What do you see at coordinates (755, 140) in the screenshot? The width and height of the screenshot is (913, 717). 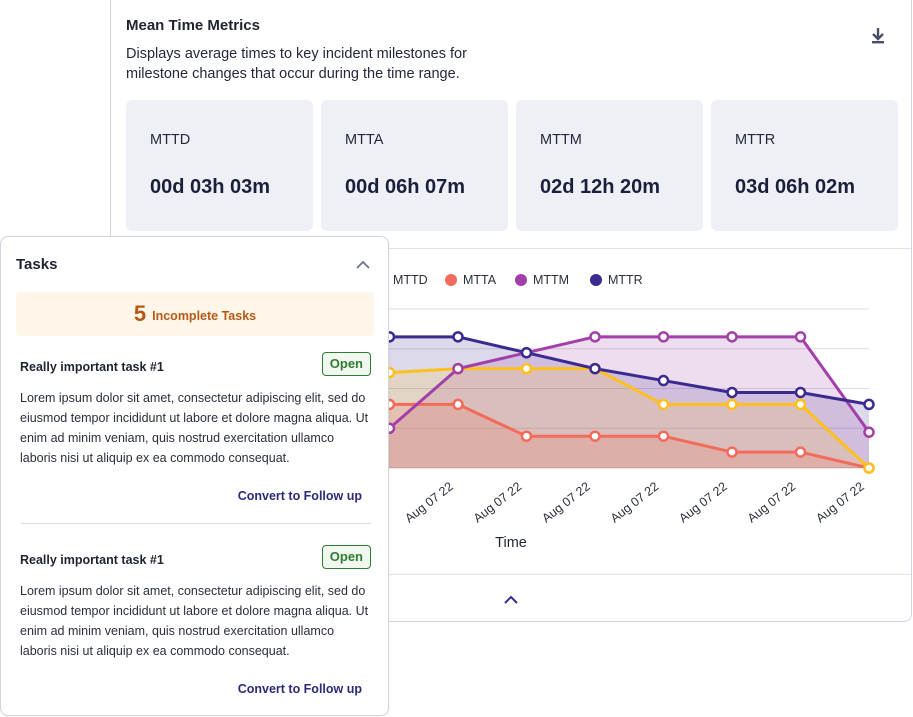 I see `metric-tile-label: MTTR` at bounding box center [755, 140].